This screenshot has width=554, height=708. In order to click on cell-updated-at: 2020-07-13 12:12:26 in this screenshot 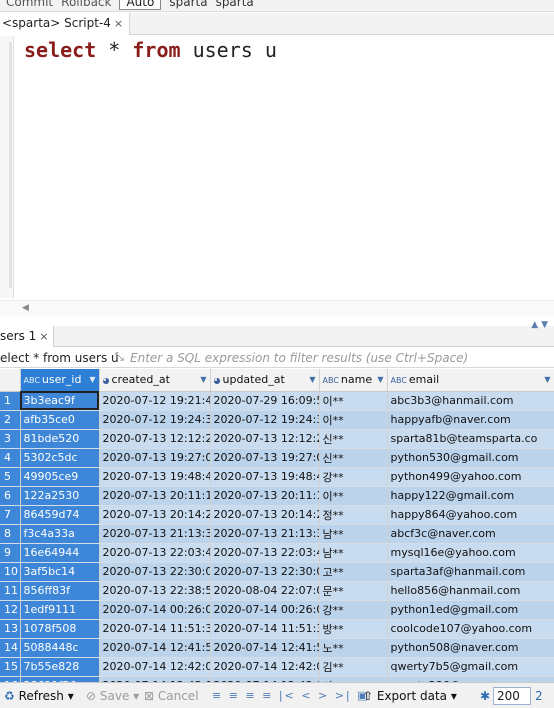, I will do `click(265, 439)`.